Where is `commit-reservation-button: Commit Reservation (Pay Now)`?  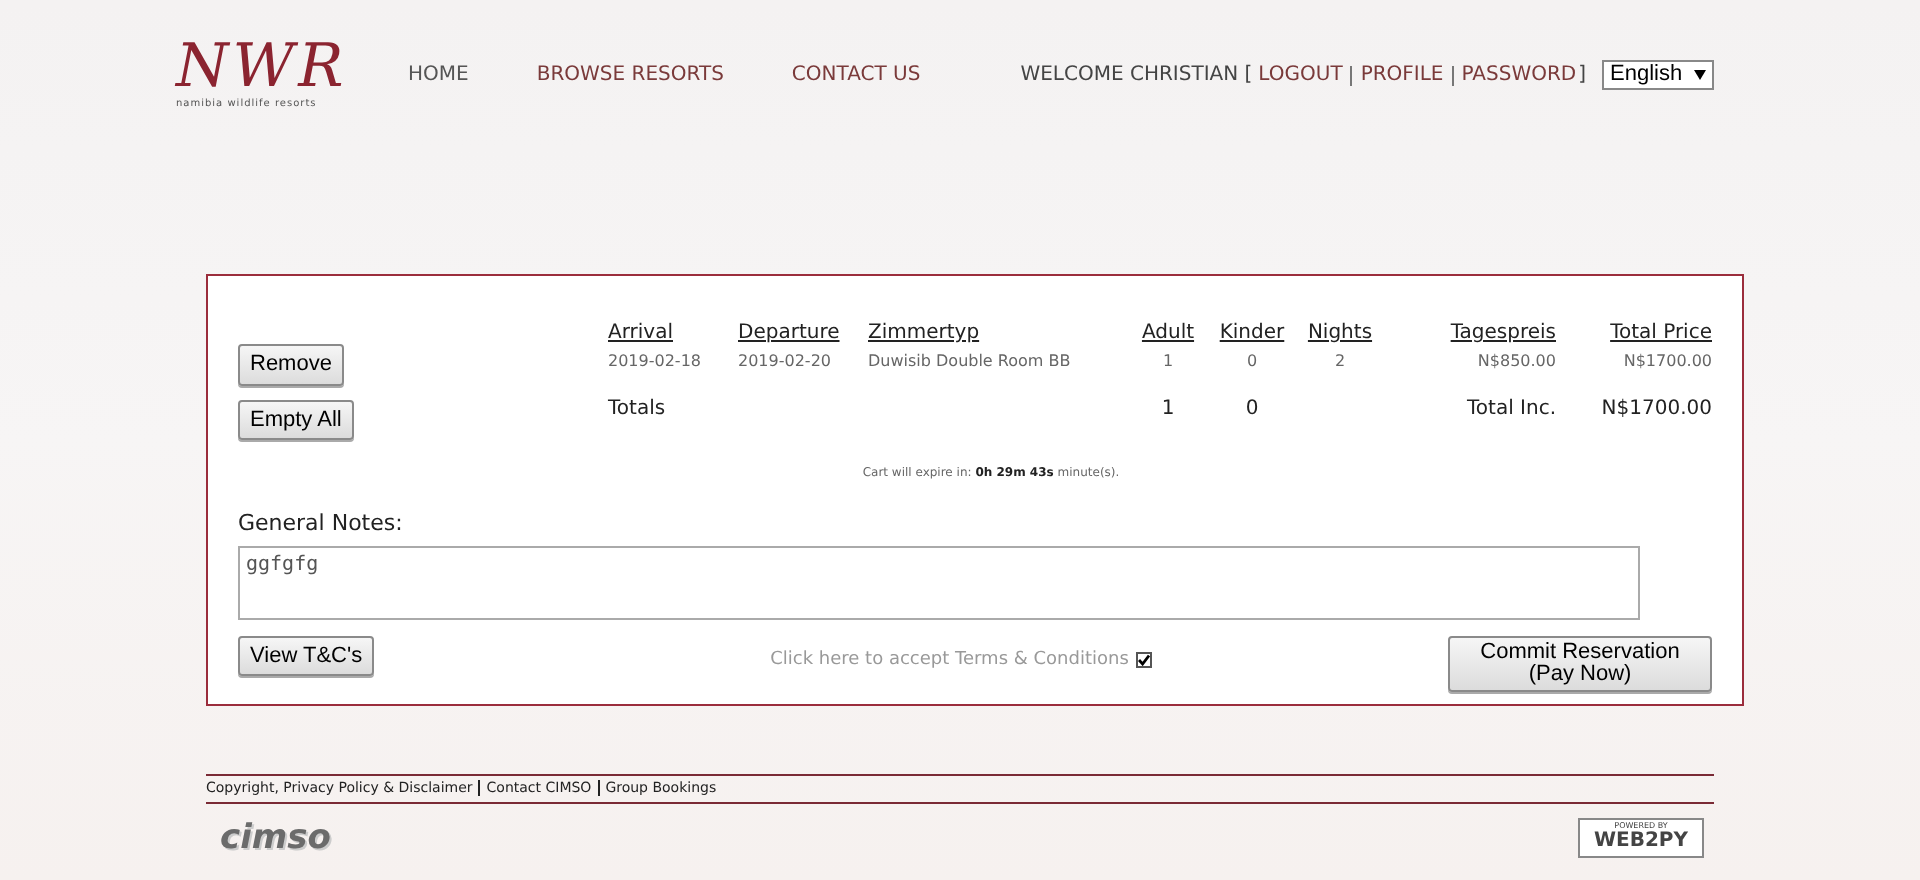 commit-reservation-button: Commit Reservation (Pay Now) is located at coordinates (1580, 663).